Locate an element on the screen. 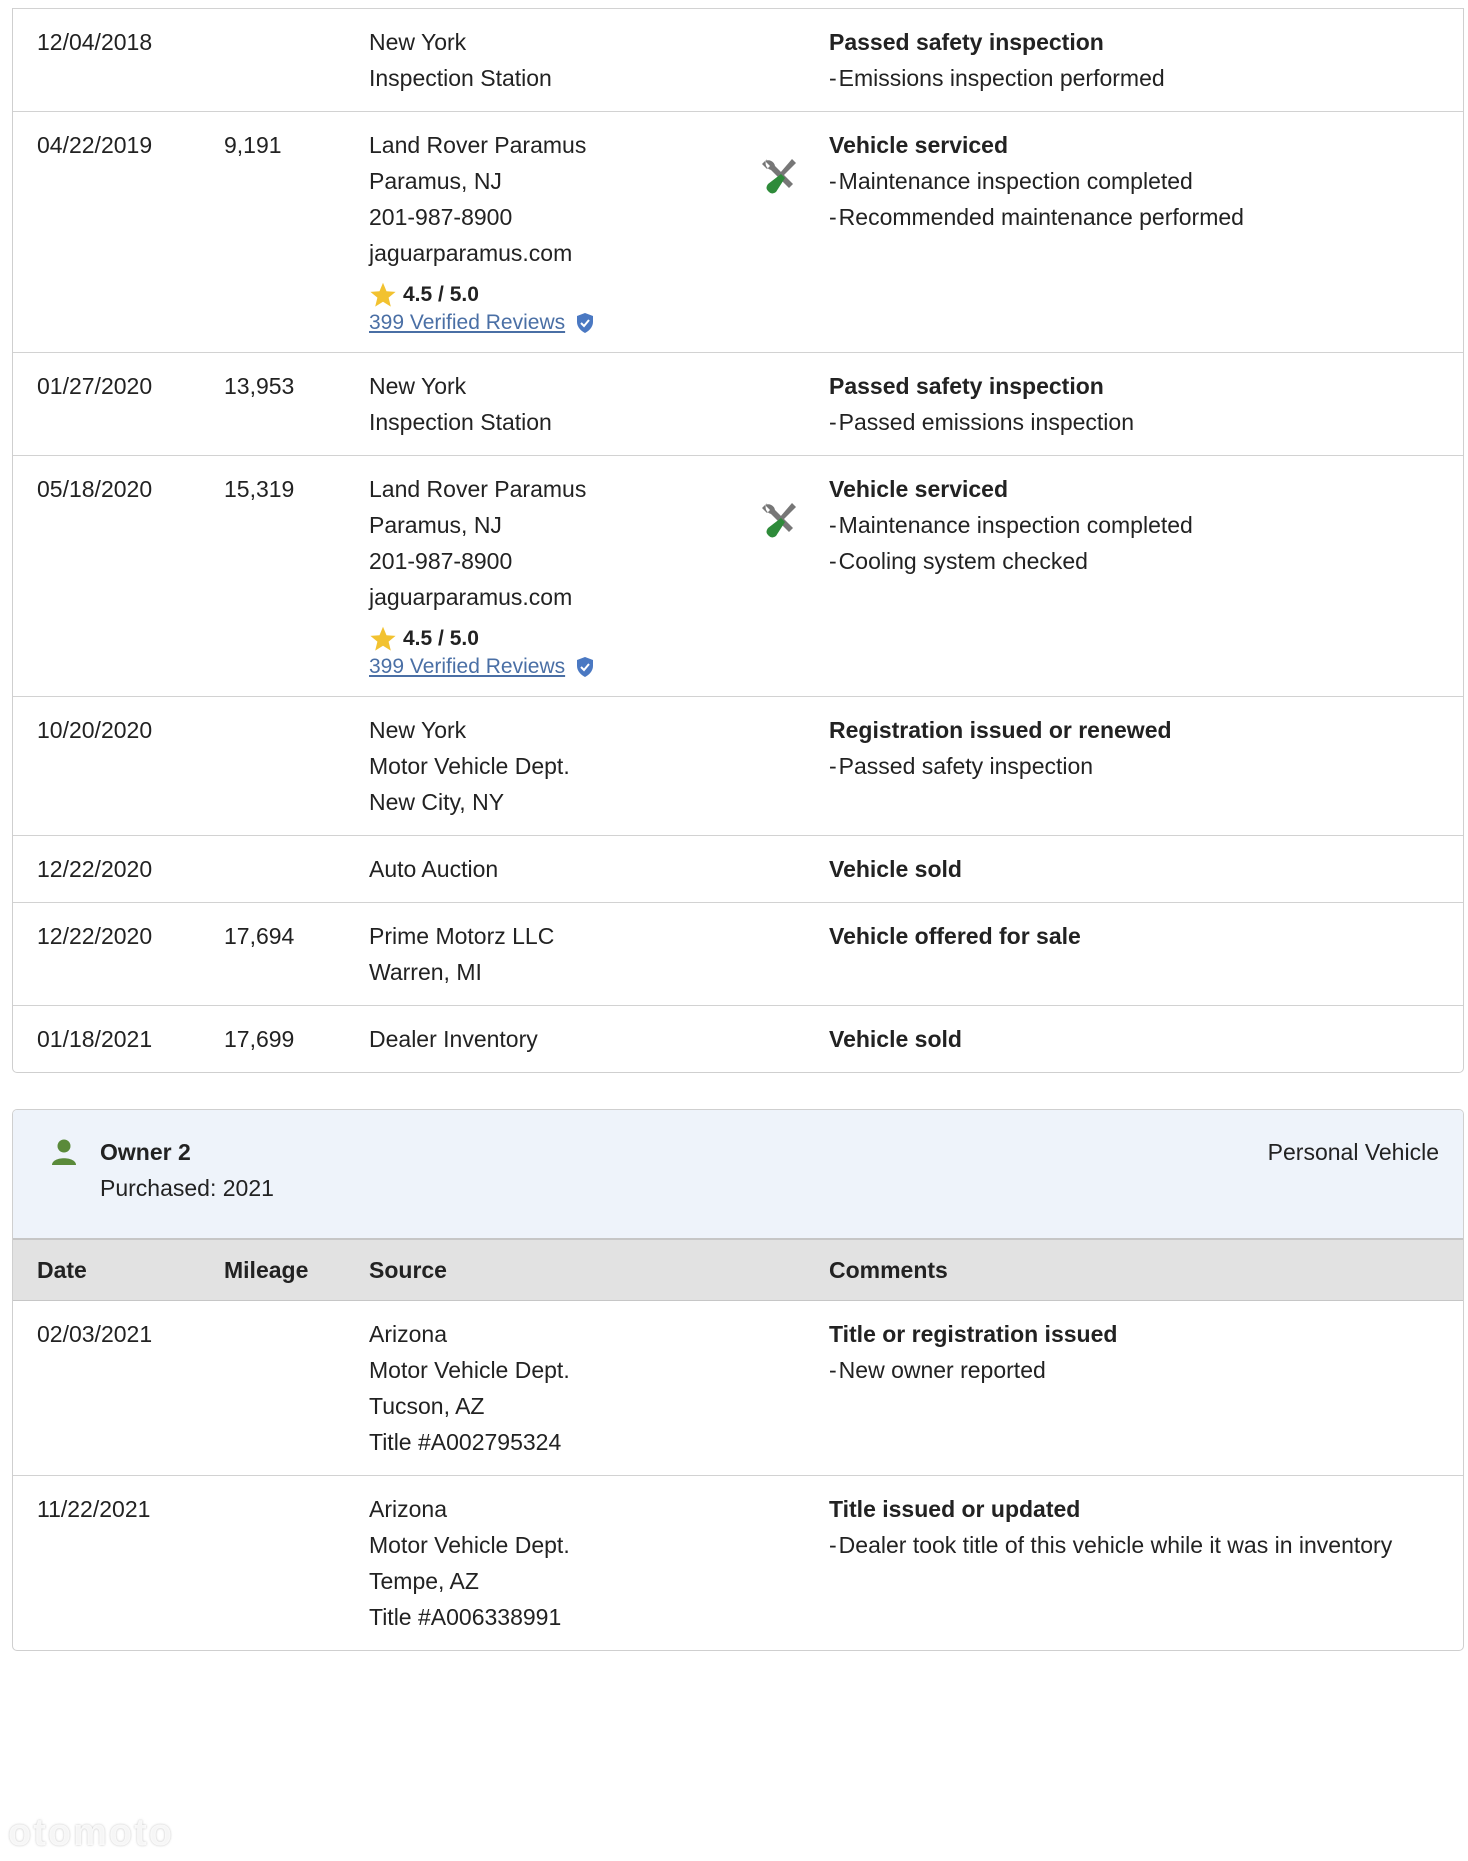  source-line: Inspection Station is located at coordinates (460, 78).